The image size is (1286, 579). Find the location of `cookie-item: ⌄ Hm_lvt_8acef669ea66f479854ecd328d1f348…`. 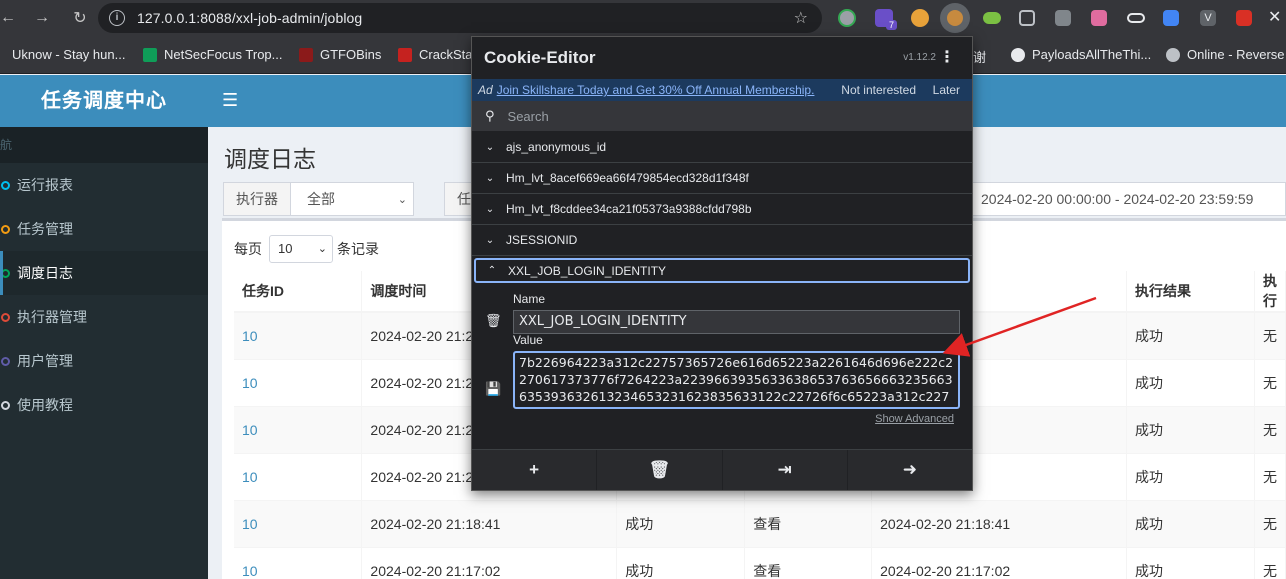

cookie-item: ⌄ Hm_lvt_8acef669ea66f479854ecd328d1f348… is located at coordinates (722, 178).